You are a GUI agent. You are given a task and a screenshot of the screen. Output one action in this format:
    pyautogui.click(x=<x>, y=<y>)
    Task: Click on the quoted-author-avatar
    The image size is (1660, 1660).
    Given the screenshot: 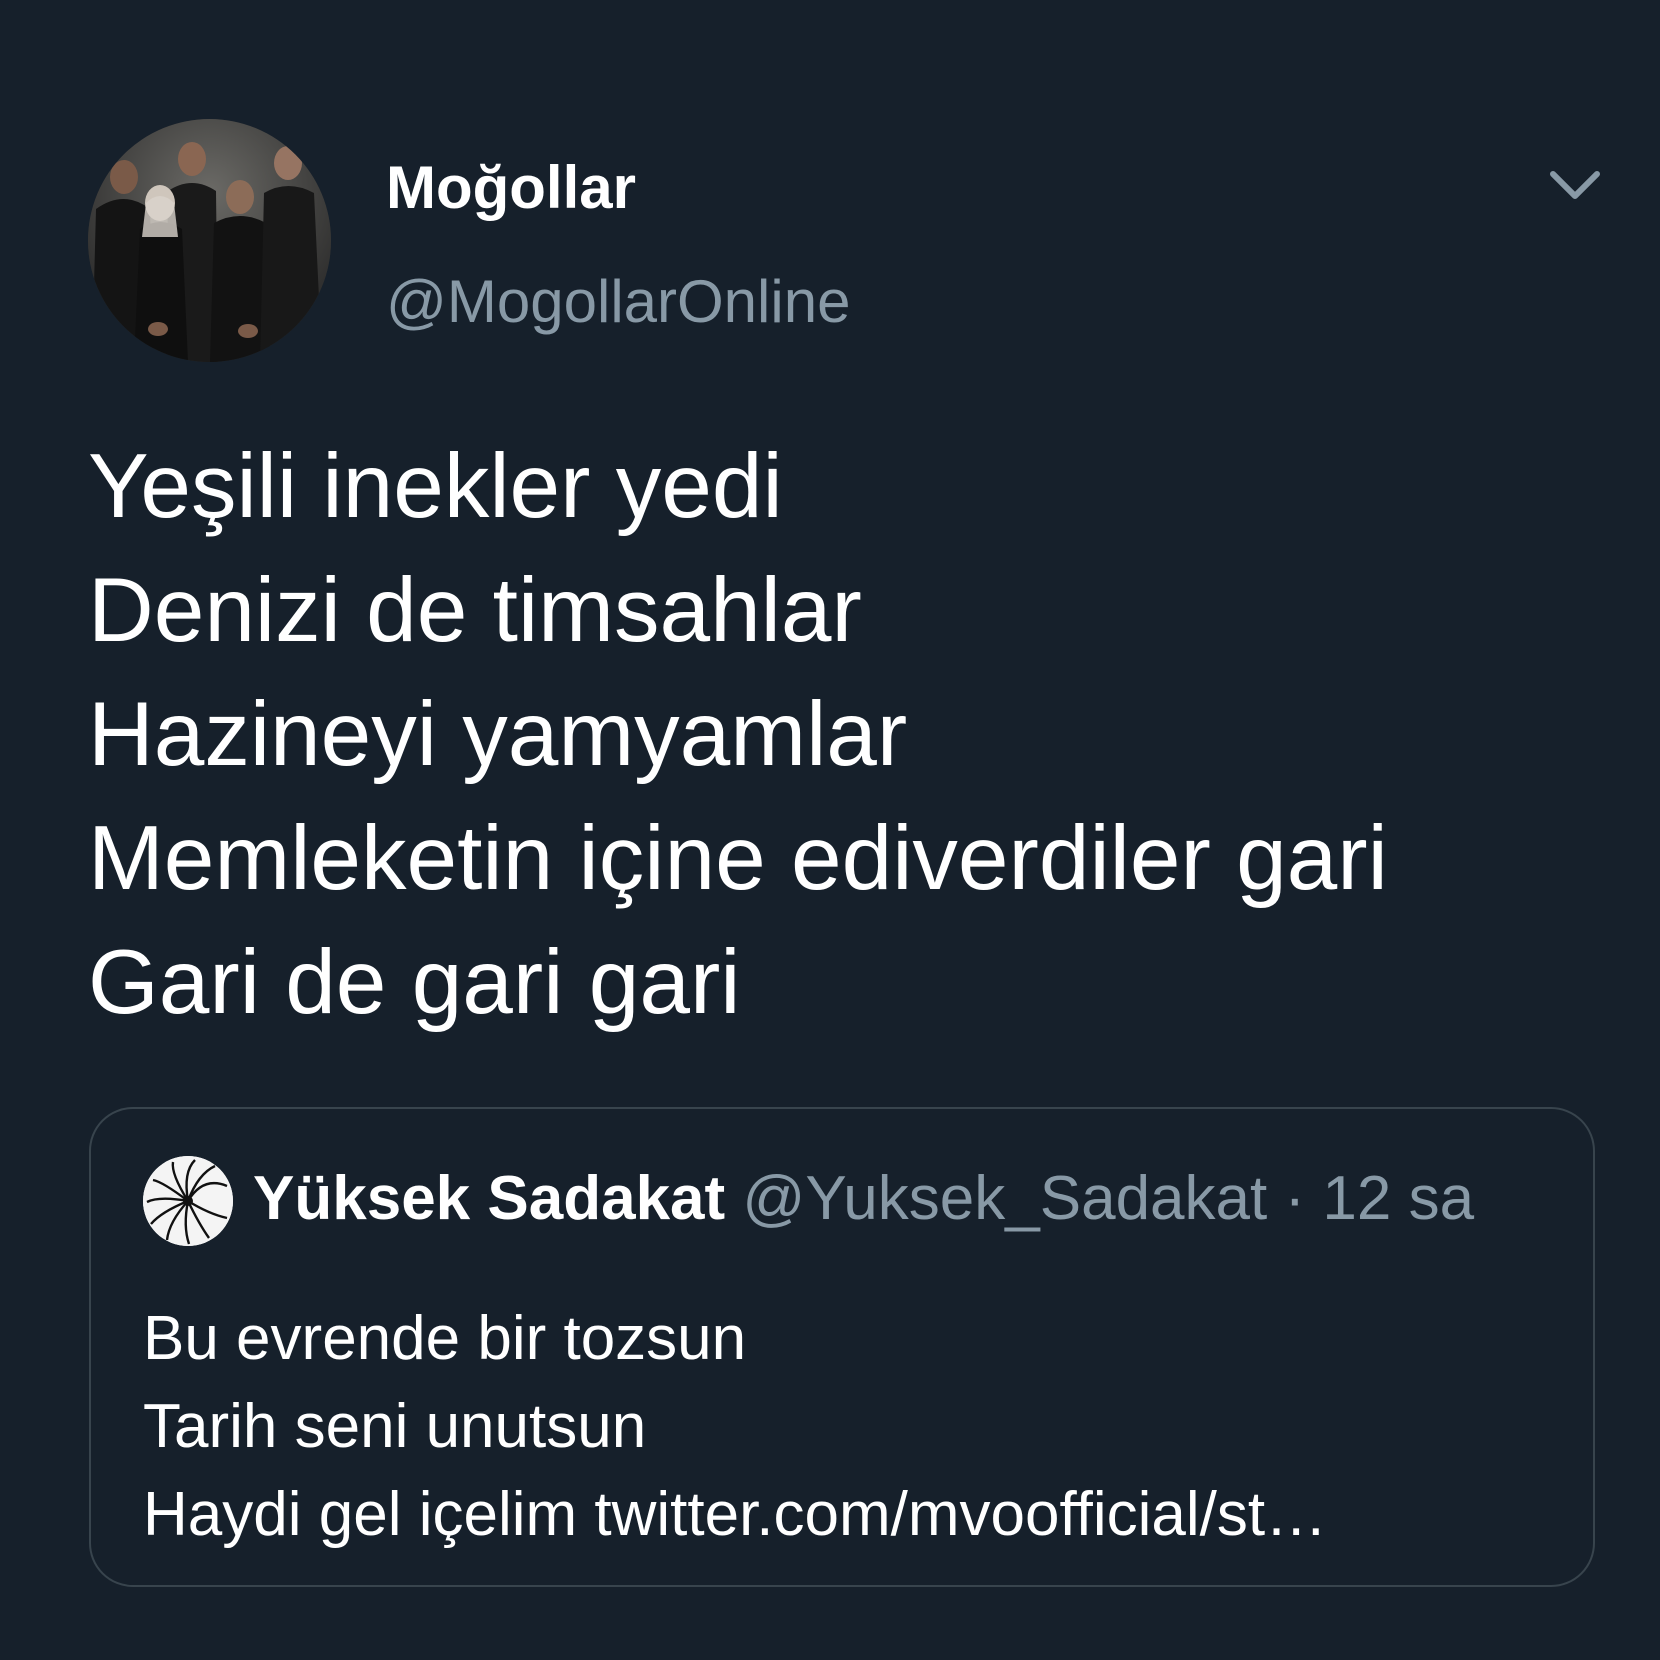 What is the action you would take?
    pyautogui.click(x=188, y=1201)
    